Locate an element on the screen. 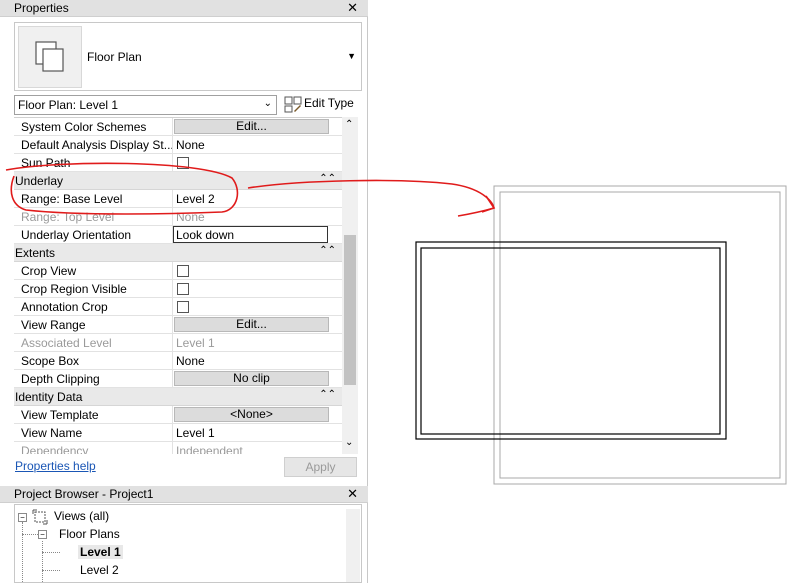  instance-selector-value: Floor Plan: Level 1 is located at coordinates (68, 105).